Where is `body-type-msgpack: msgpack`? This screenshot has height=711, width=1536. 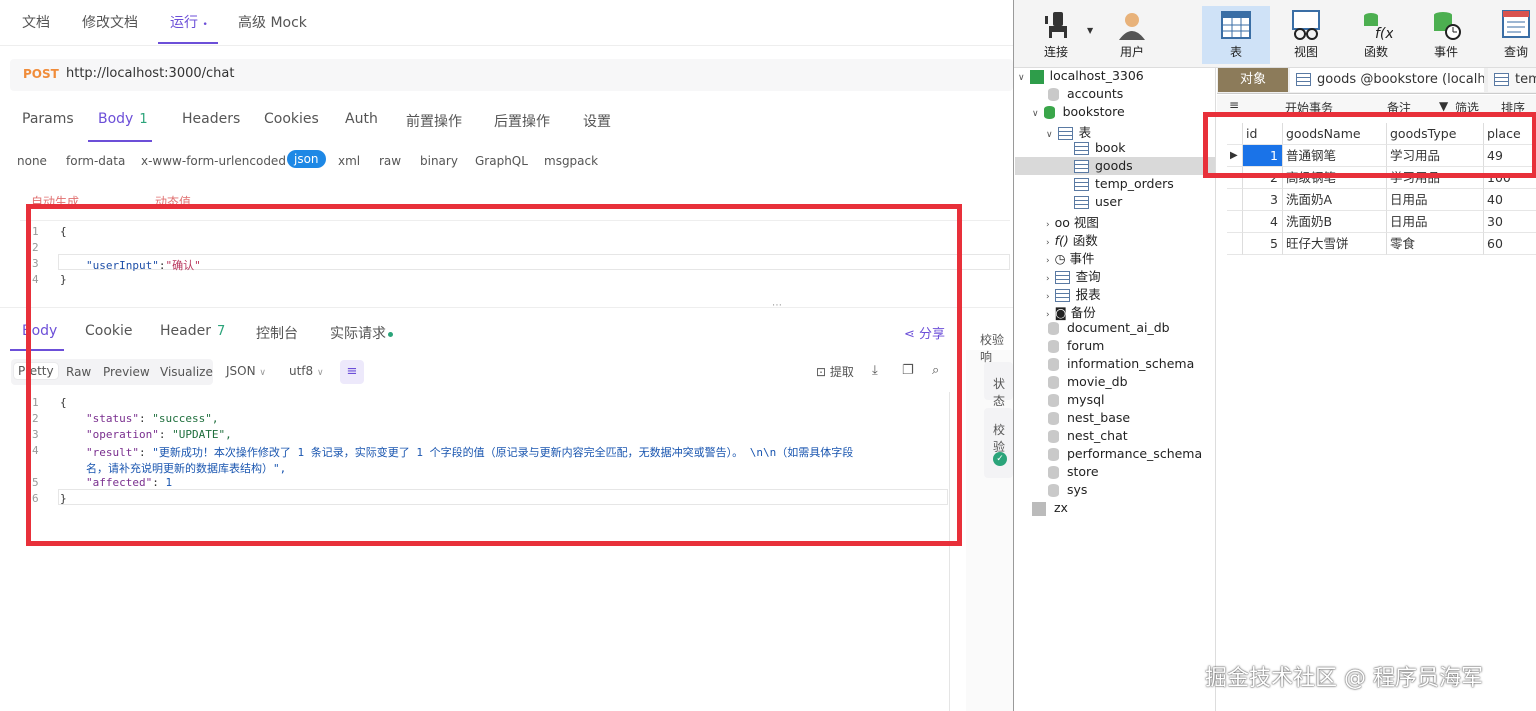
body-type-msgpack: msgpack is located at coordinates (571, 161).